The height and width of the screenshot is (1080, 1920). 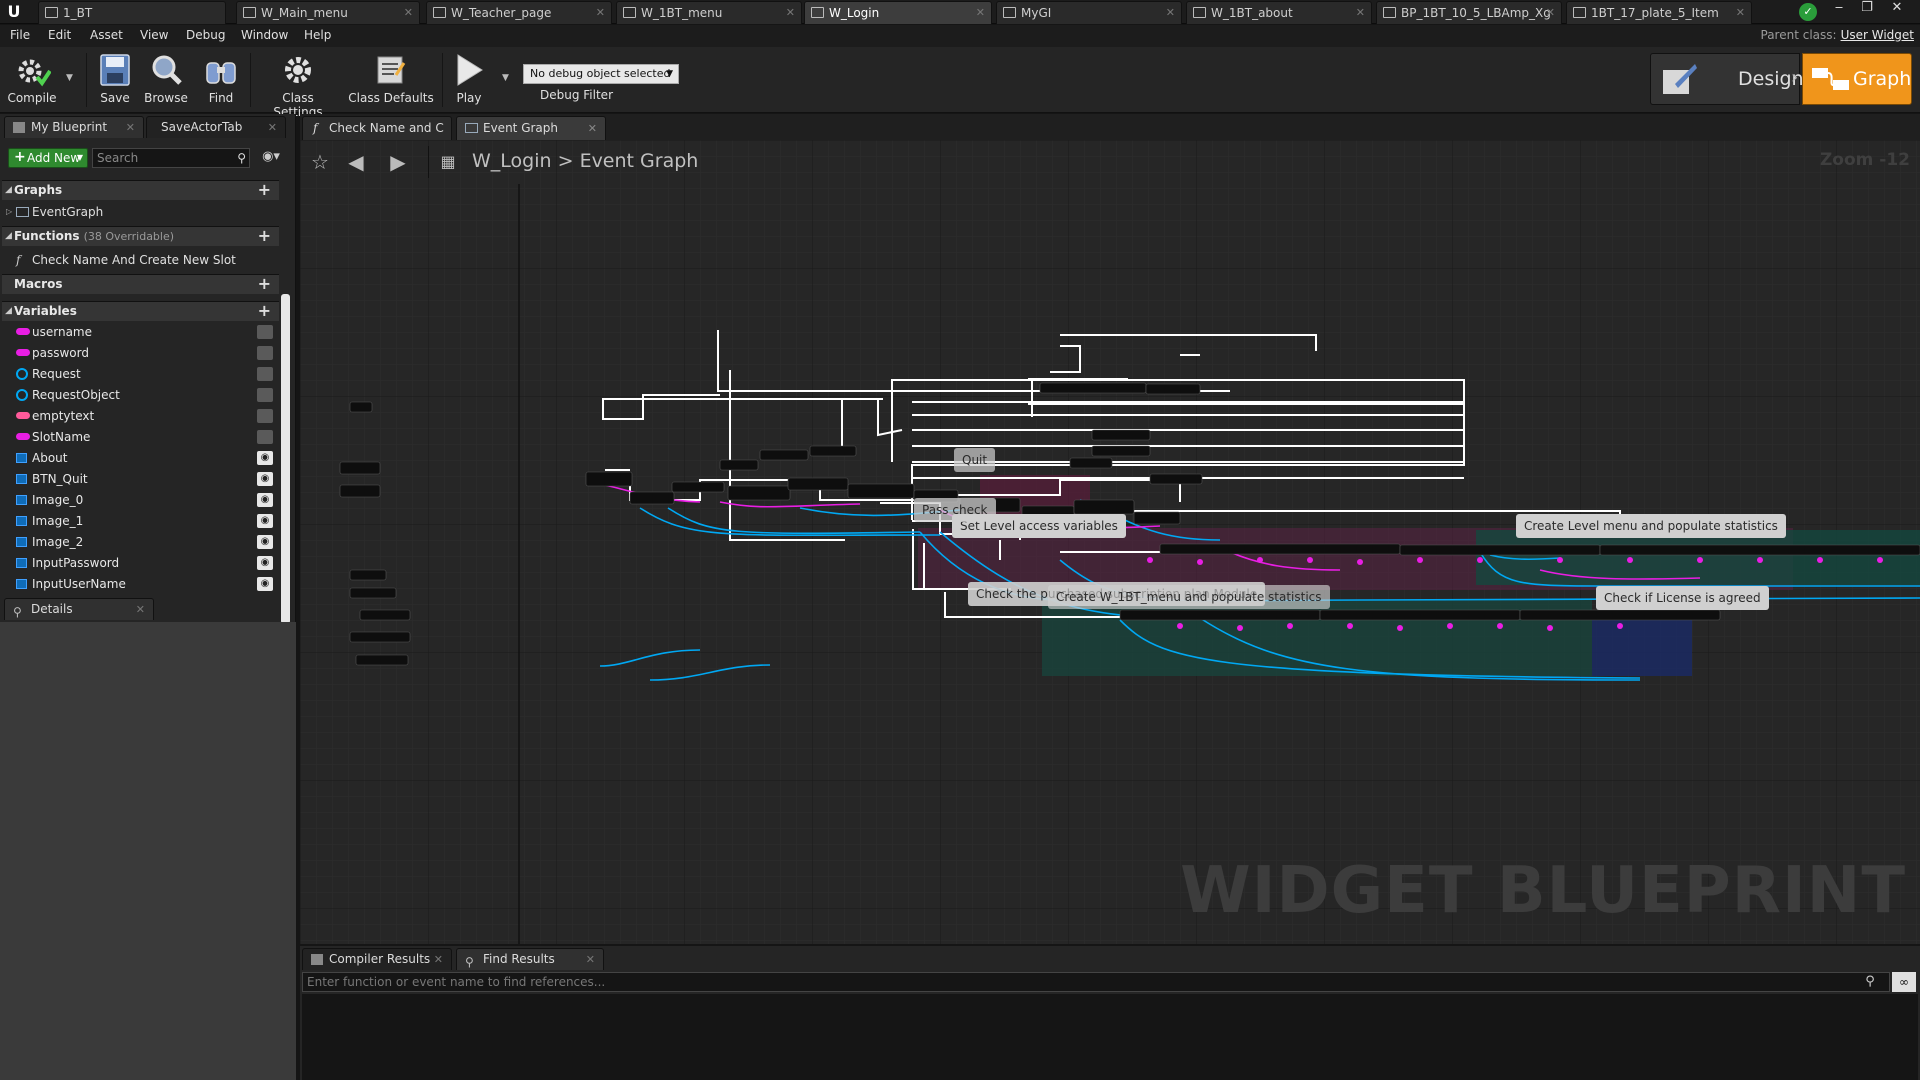 I want to click on find-button: Find, so click(x=221, y=80).